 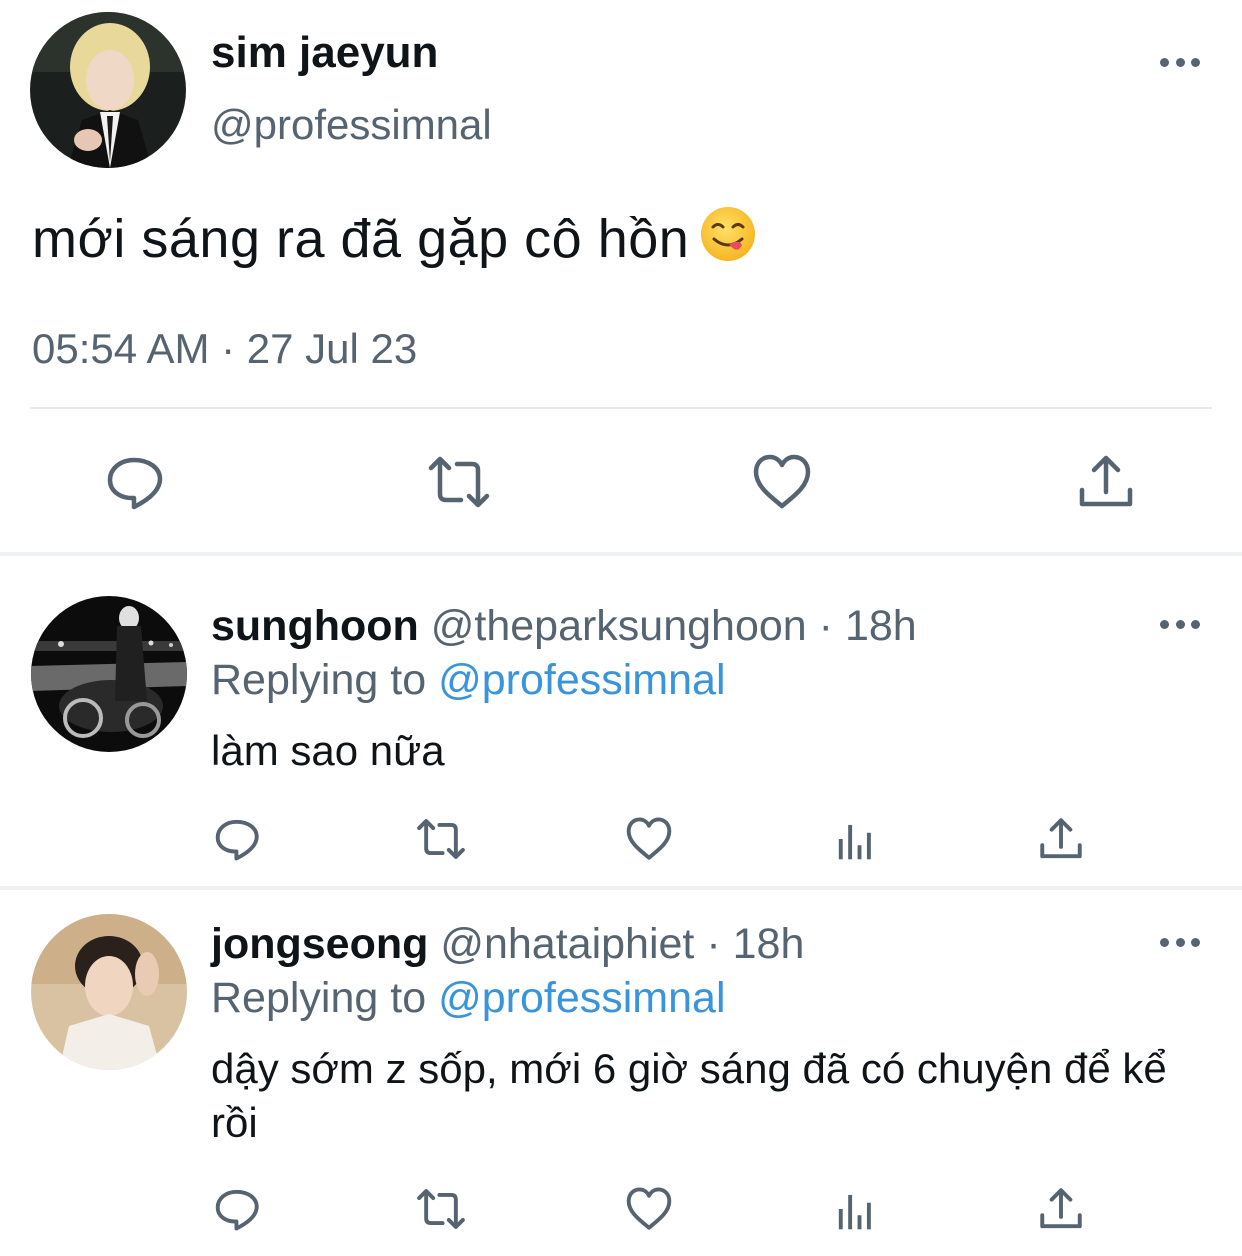 I want to click on author-name: sunghoon, so click(x=315, y=626).